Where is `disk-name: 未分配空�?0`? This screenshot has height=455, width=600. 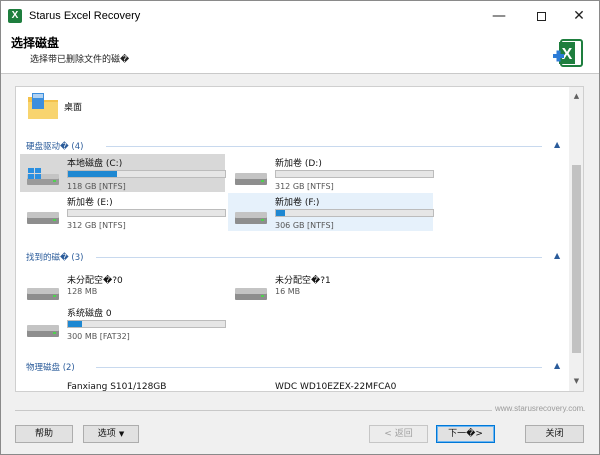
disk-name: 未分配空�?0 is located at coordinates (95, 281).